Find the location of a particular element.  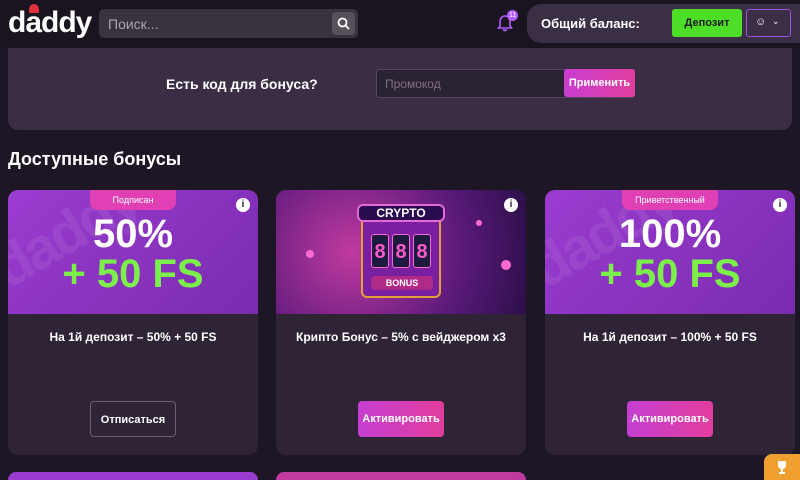

logo-text: daddy is located at coordinates (50, 22).